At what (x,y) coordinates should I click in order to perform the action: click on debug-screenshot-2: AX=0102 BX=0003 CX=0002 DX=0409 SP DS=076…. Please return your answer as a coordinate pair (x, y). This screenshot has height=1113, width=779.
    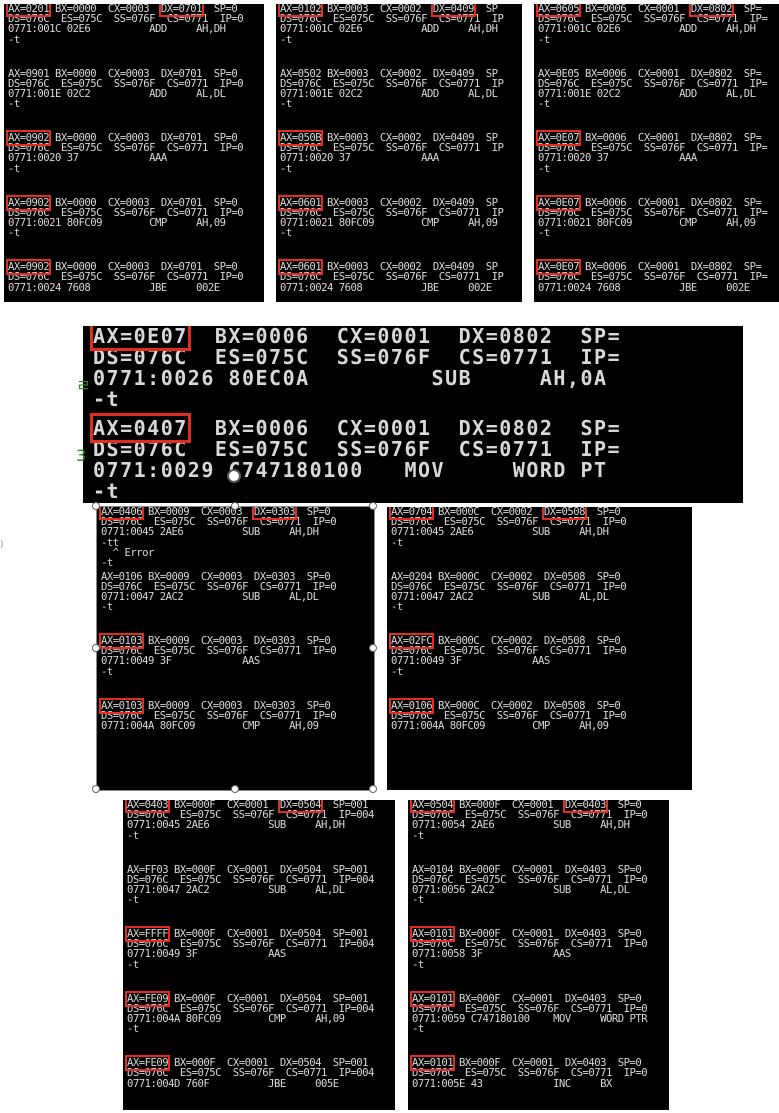
    Looking at the image, I should click on (399, 153).